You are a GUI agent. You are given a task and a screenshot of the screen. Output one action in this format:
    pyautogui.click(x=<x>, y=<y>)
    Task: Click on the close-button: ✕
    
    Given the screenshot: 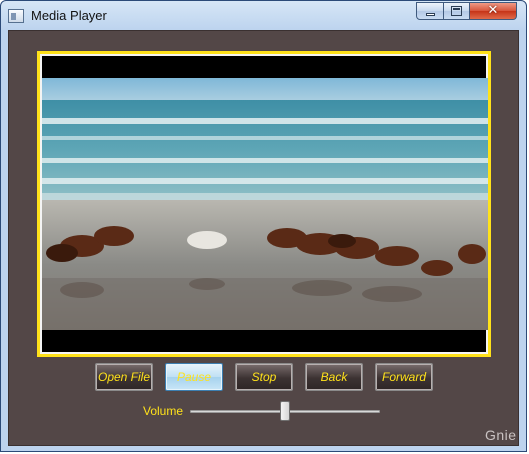 What is the action you would take?
    pyautogui.click(x=493, y=11)
    